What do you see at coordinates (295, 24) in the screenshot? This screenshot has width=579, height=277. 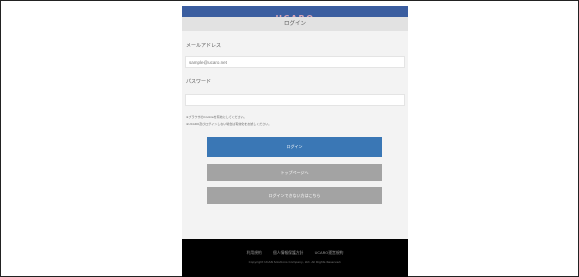 I see `page-title: ログイン` at bounding box center [295, 24].